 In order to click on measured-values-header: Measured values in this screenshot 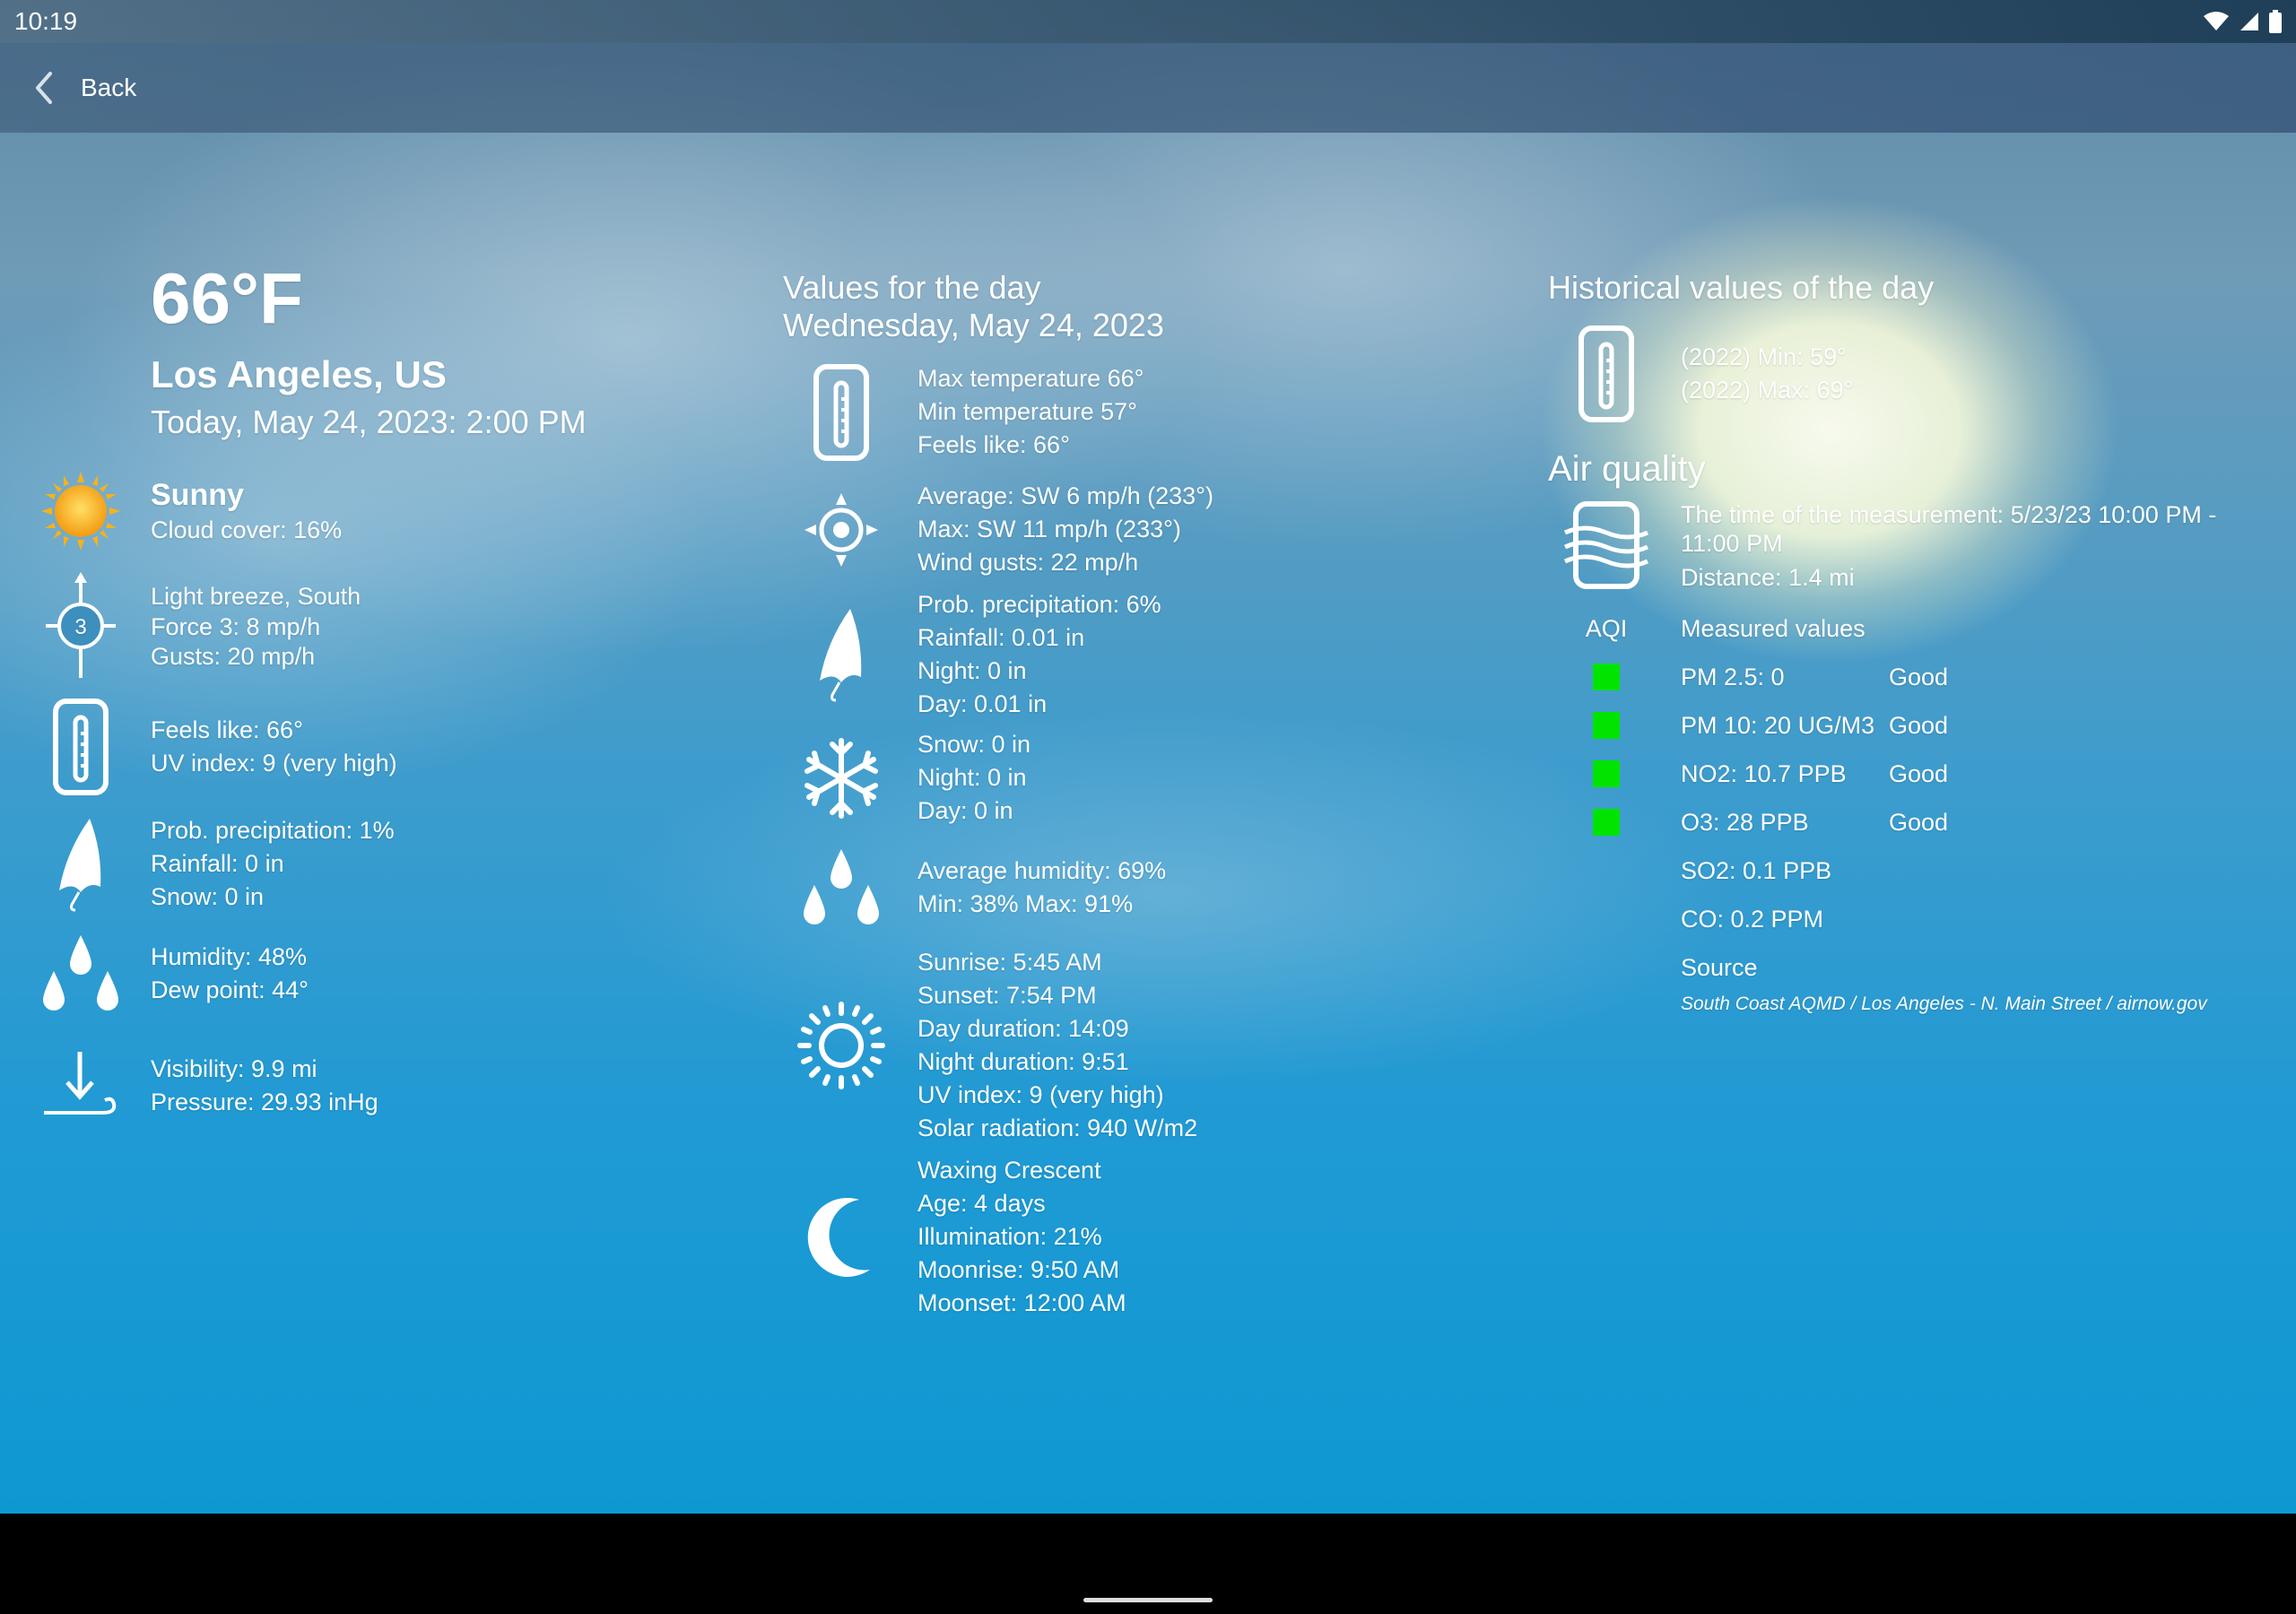, I will do `click(1773, 628)`.